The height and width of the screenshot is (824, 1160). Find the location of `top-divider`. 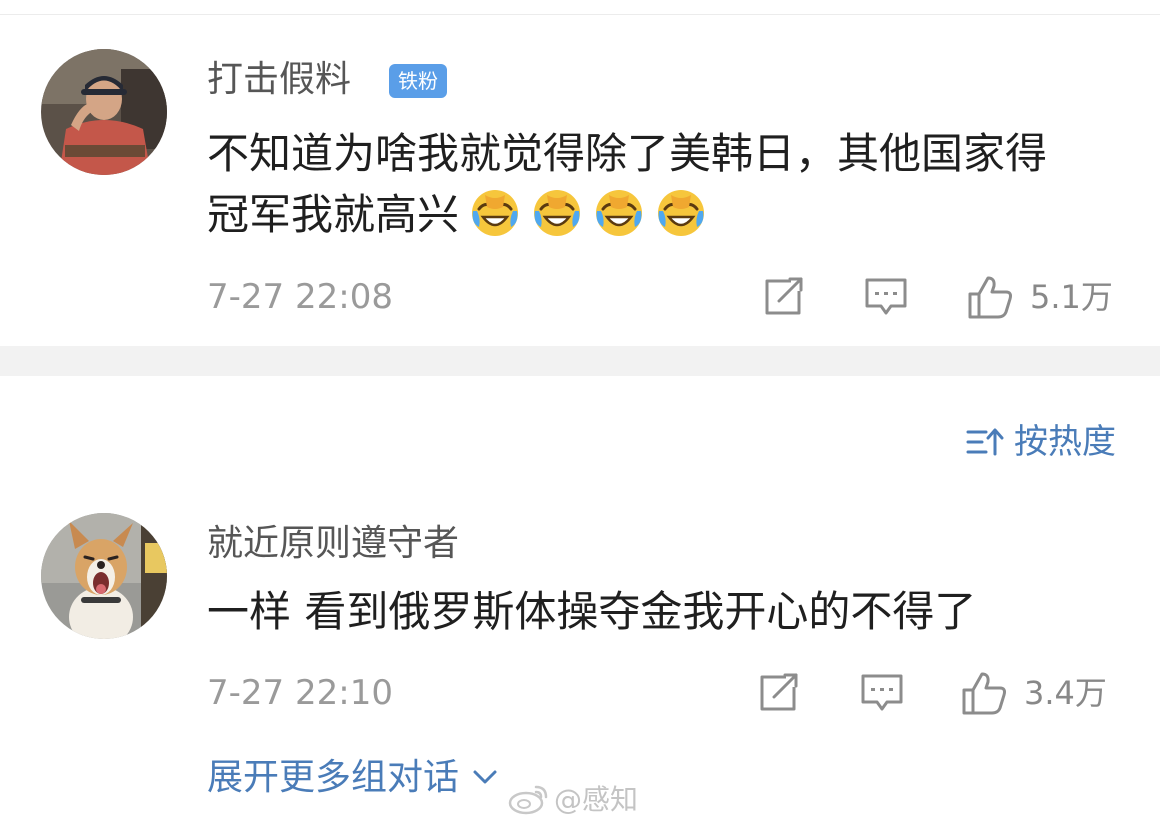

top-divider is located at coordinates (580, 14).